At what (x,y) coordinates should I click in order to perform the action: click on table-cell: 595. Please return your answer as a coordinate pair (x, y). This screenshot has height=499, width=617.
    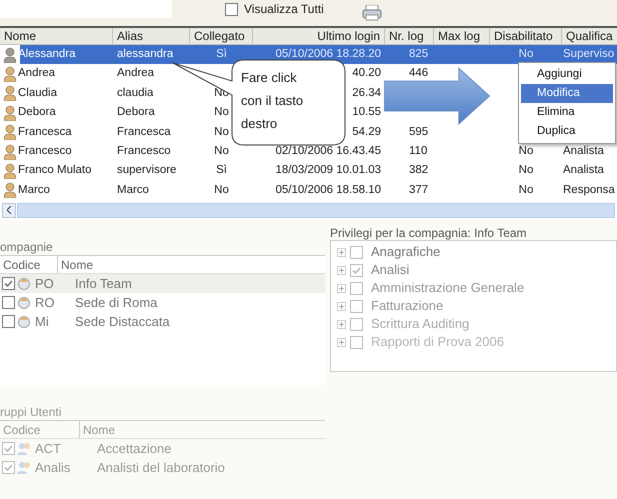
    Looking at the image, I should click on (418, 132).